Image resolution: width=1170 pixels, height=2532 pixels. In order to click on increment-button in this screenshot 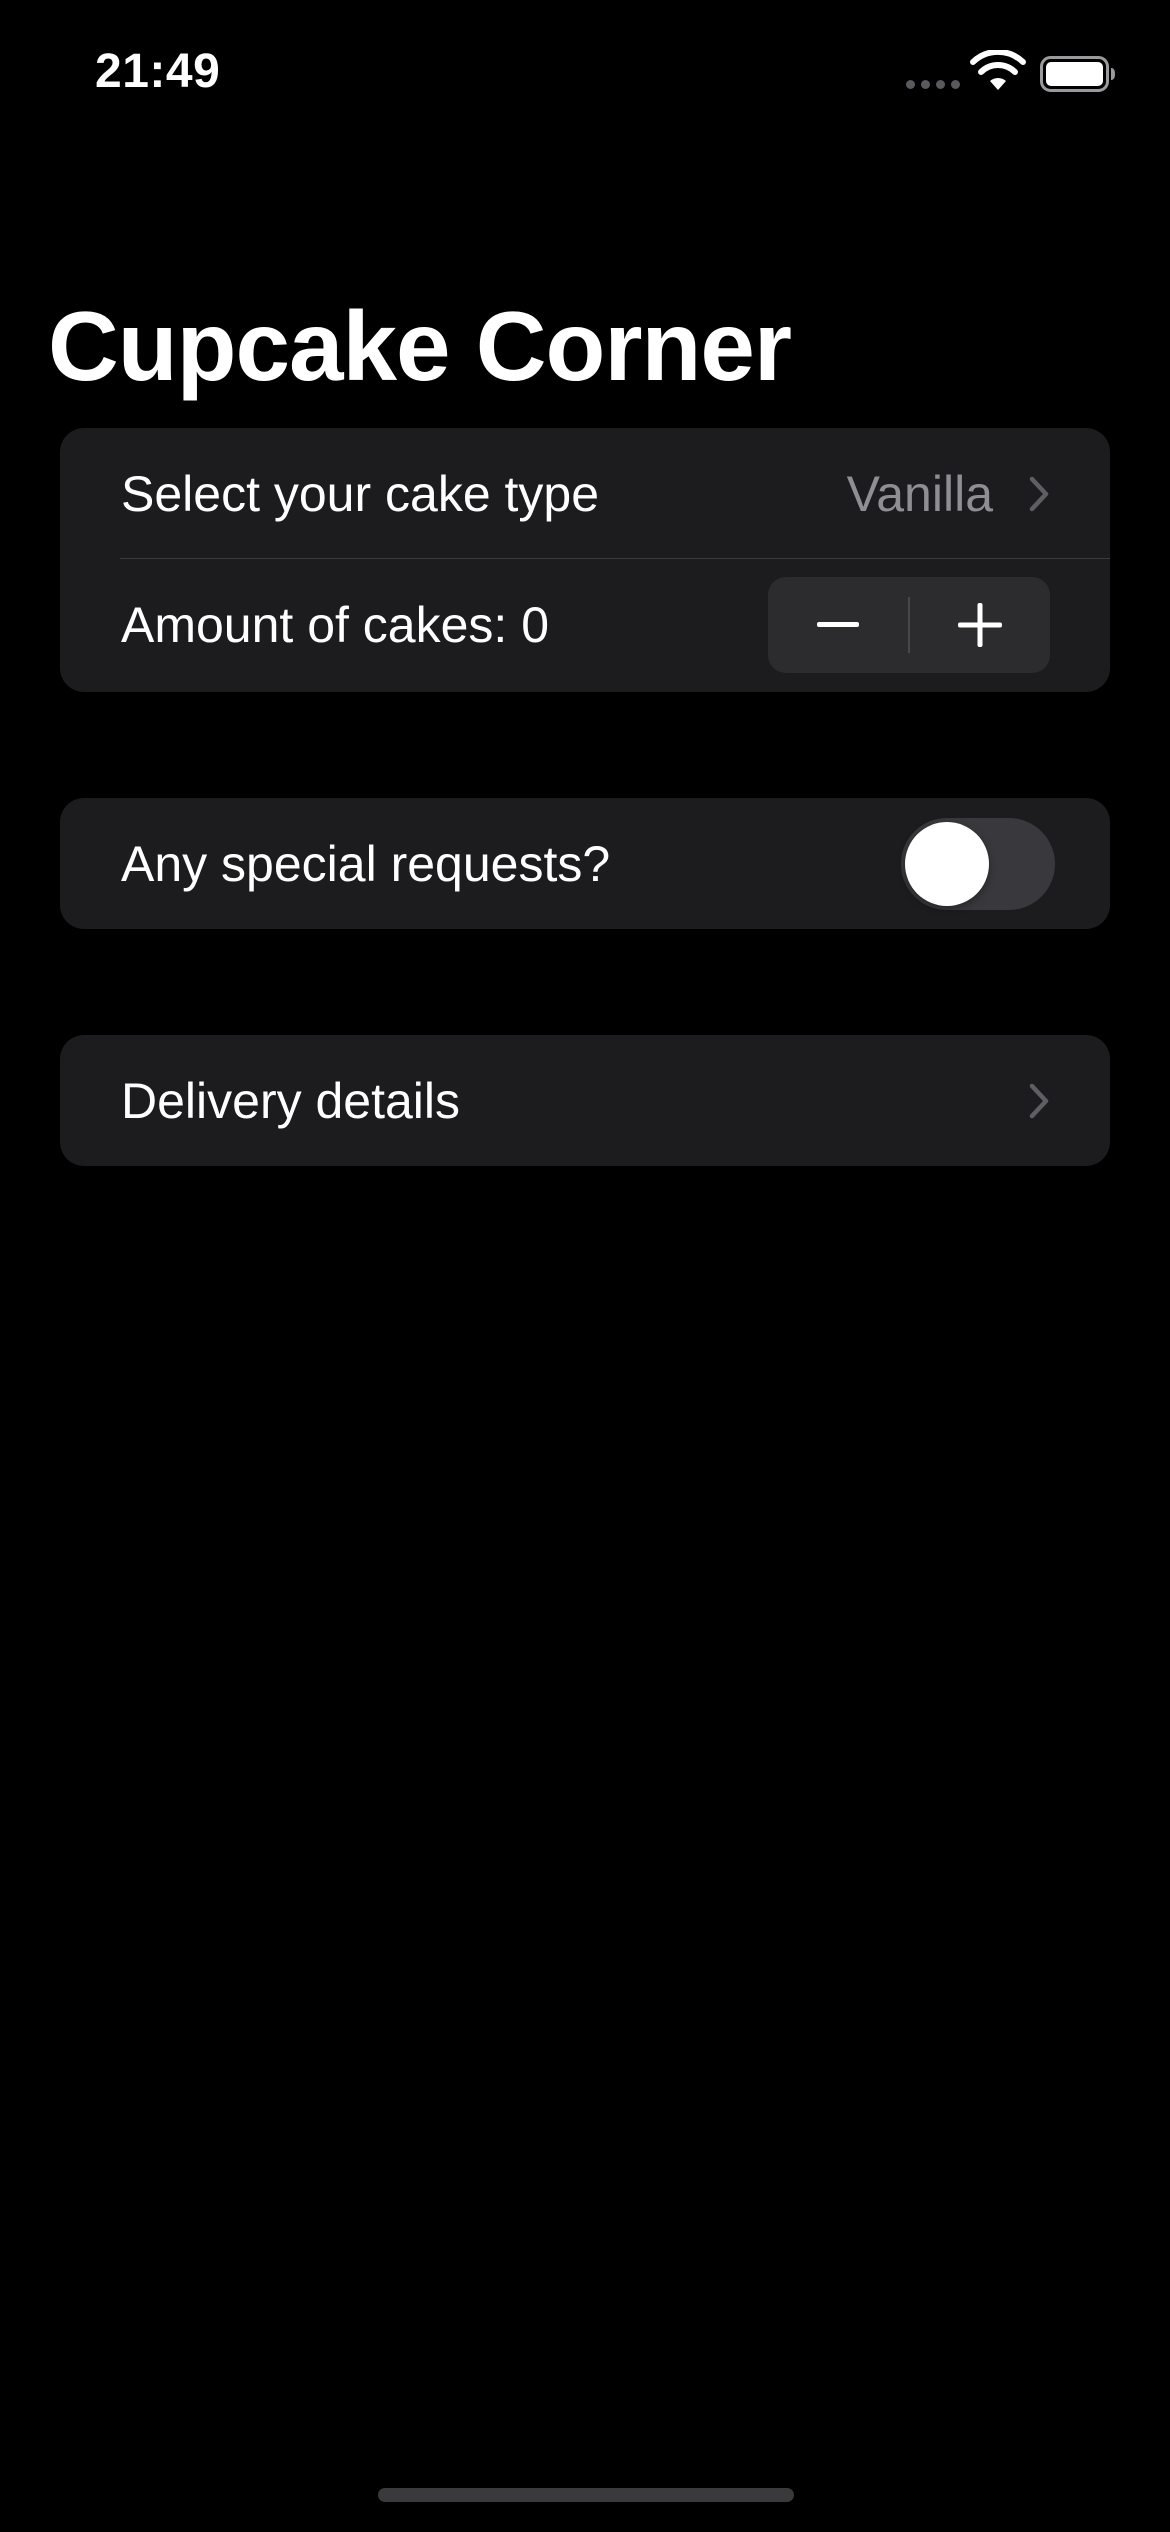, I will do `click(980, 625)`.